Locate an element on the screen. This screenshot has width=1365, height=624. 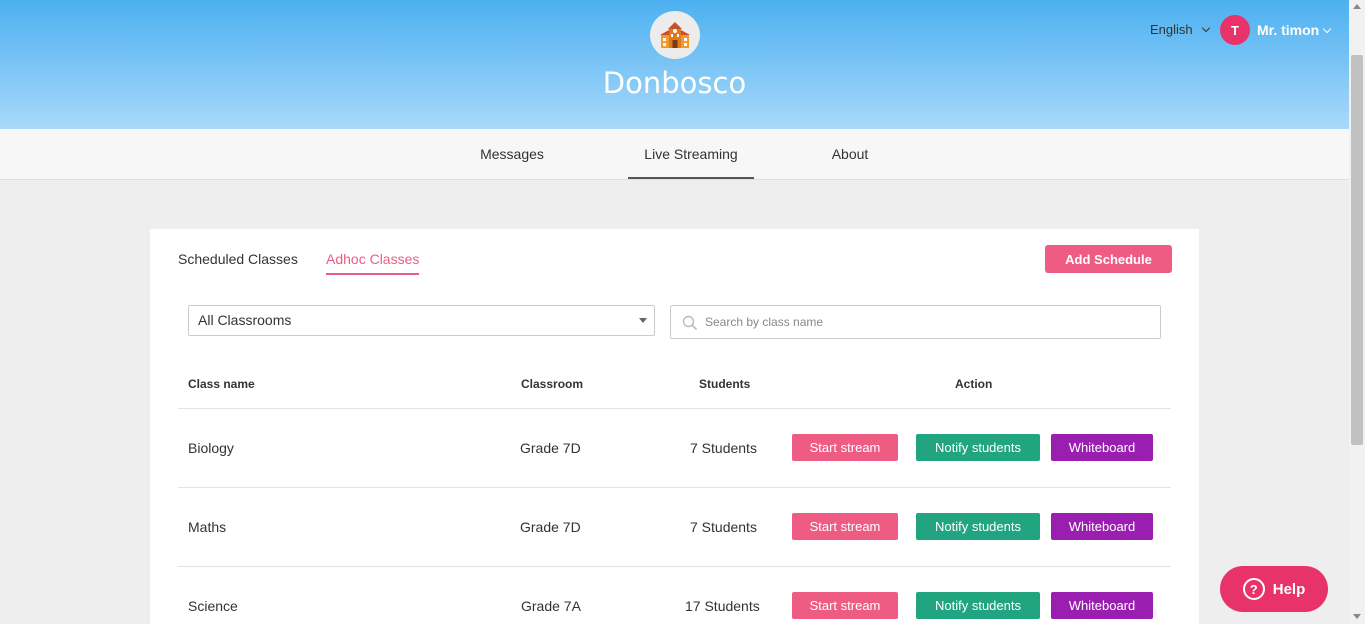
class-name-cell: Maths is located at coordinates (207, 527).